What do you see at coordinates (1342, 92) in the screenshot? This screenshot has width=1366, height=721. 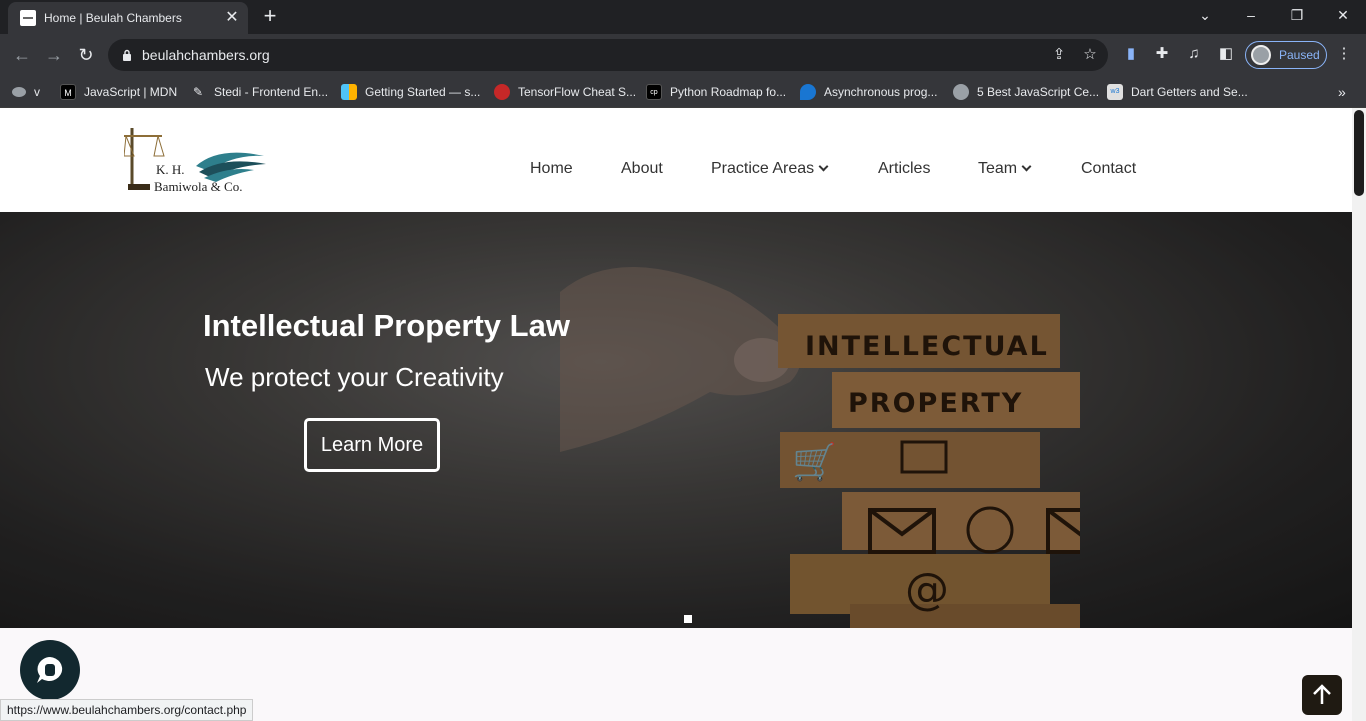 I see `more-bookmarks-icon: »` at bounding box center [1342, 92].